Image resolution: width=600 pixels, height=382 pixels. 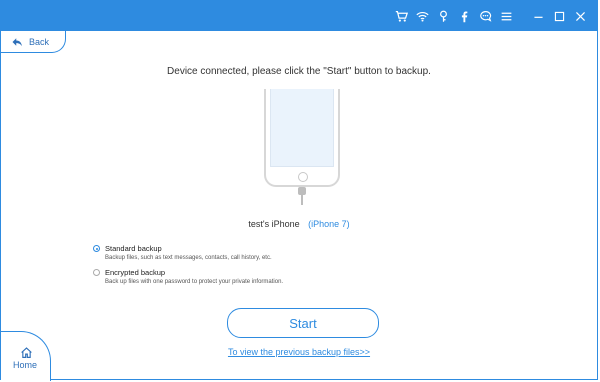 I want to click on phone-home-button, so click(x=303, y=177).